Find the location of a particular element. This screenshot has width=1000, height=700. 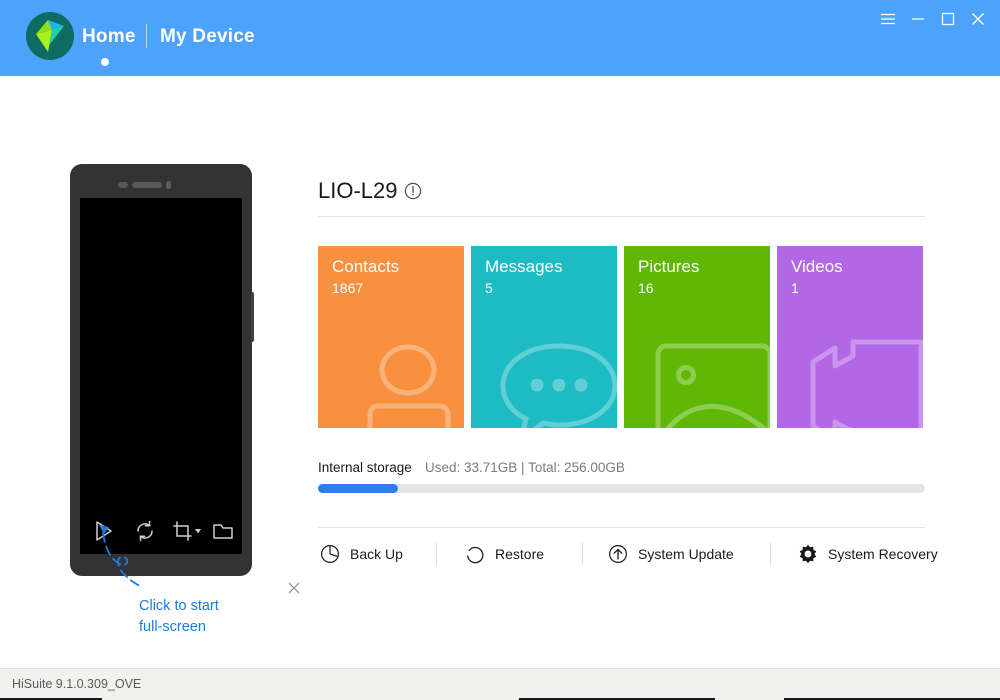

tile-count: 1867 is located at coordinates (348, 288).